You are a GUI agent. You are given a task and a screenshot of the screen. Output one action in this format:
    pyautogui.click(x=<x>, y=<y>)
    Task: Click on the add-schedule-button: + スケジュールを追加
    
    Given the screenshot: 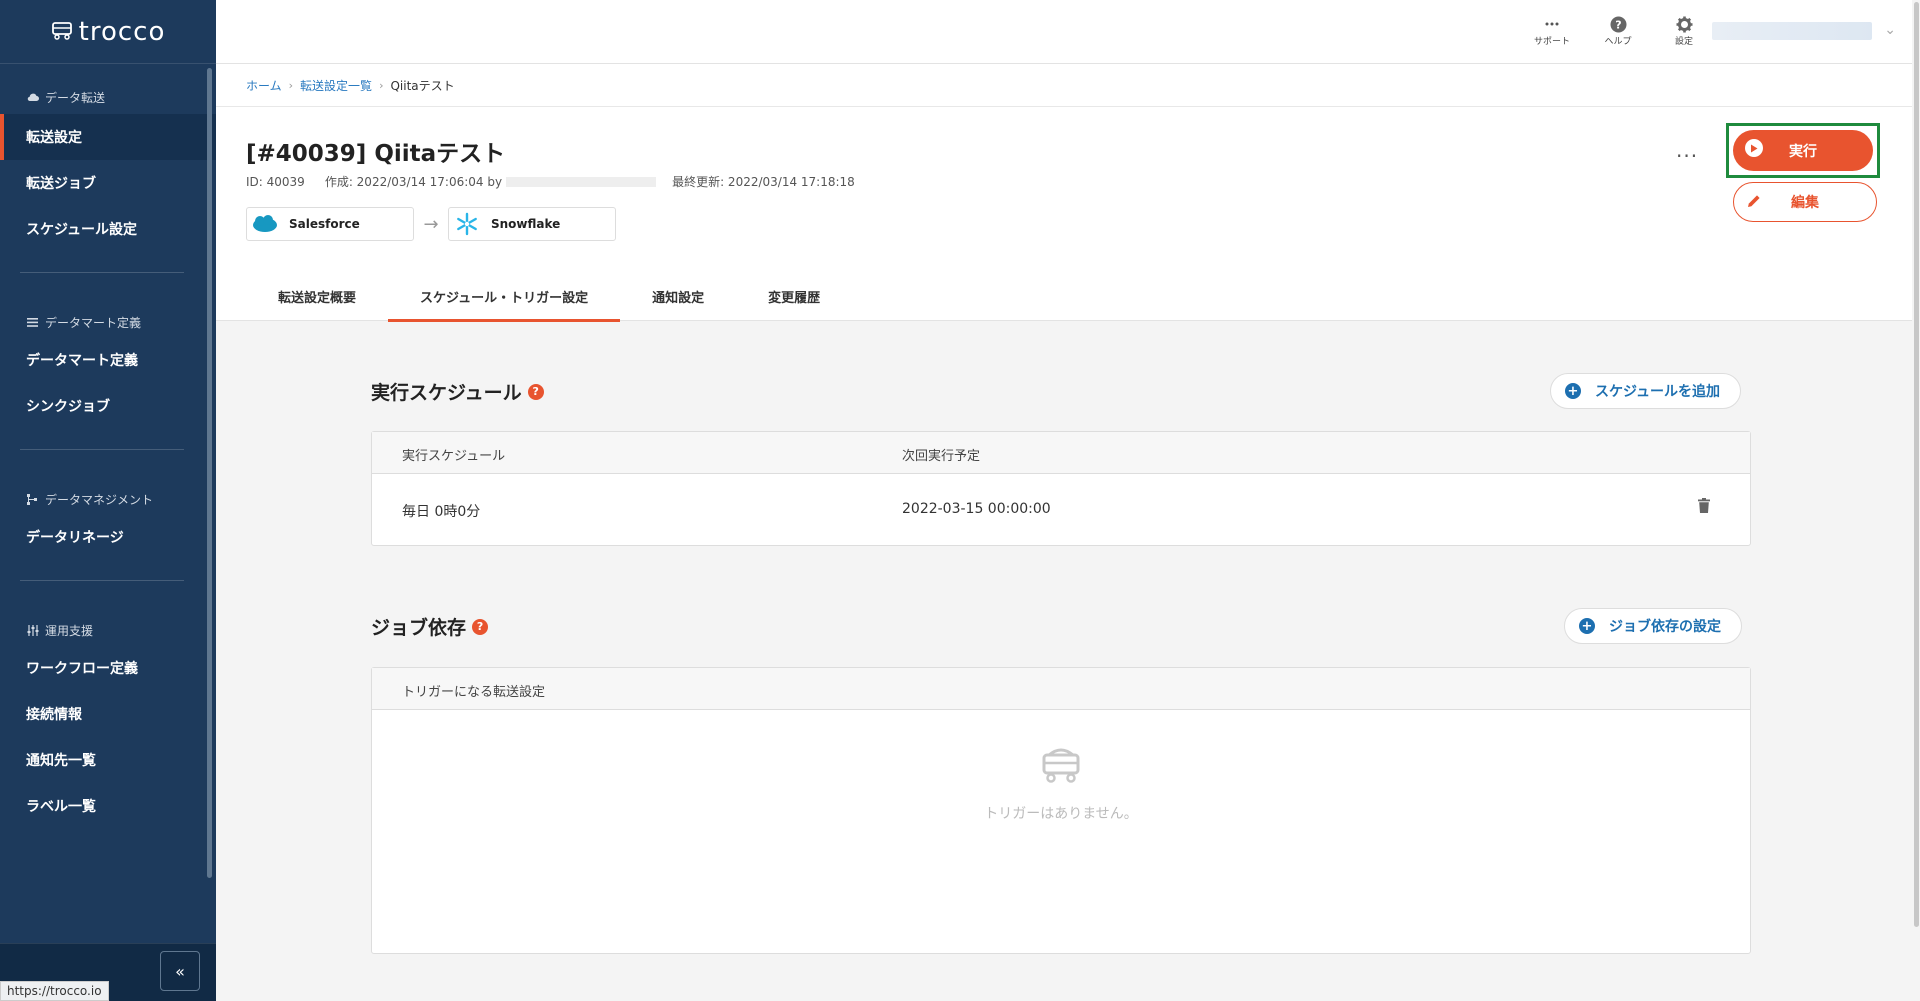 What is the action you would take?
    pyautogui.click(x=1646, y=391)
    